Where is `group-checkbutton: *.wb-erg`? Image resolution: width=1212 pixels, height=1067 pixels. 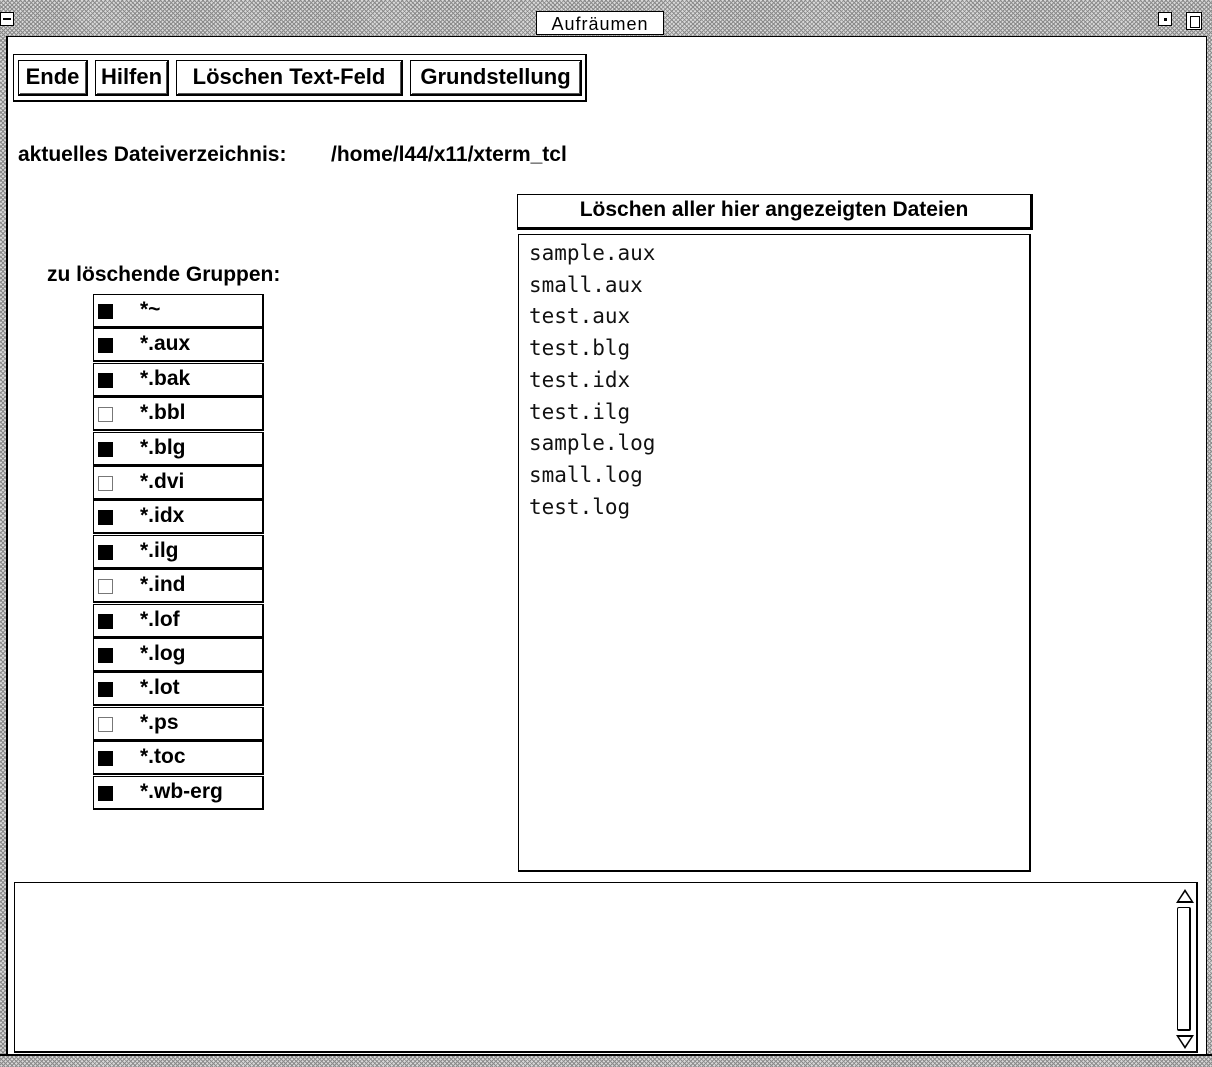 group-checkbutton: *.wb-erg is located at coordinates (178, 792).